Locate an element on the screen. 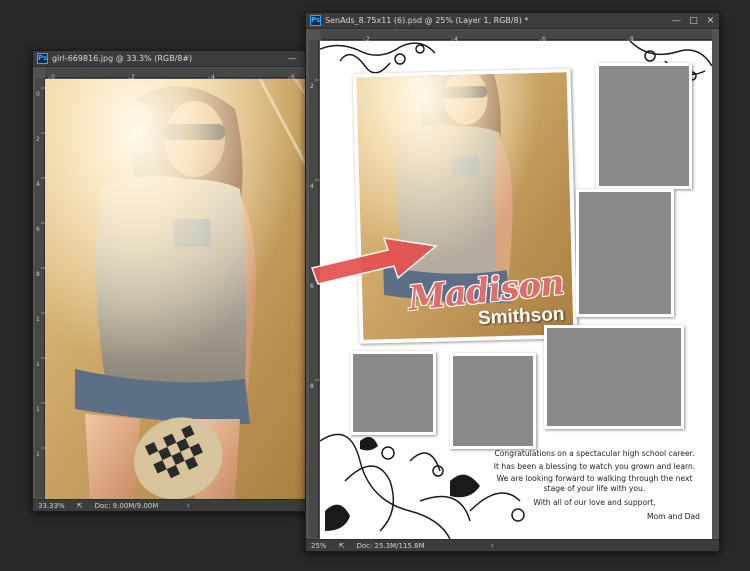 Image resolution: width=750 pixels, height=571 pixels. vertical-ruler: 0 2 4 6 8 1 1 1 1 is located at coordinates (40, 288).